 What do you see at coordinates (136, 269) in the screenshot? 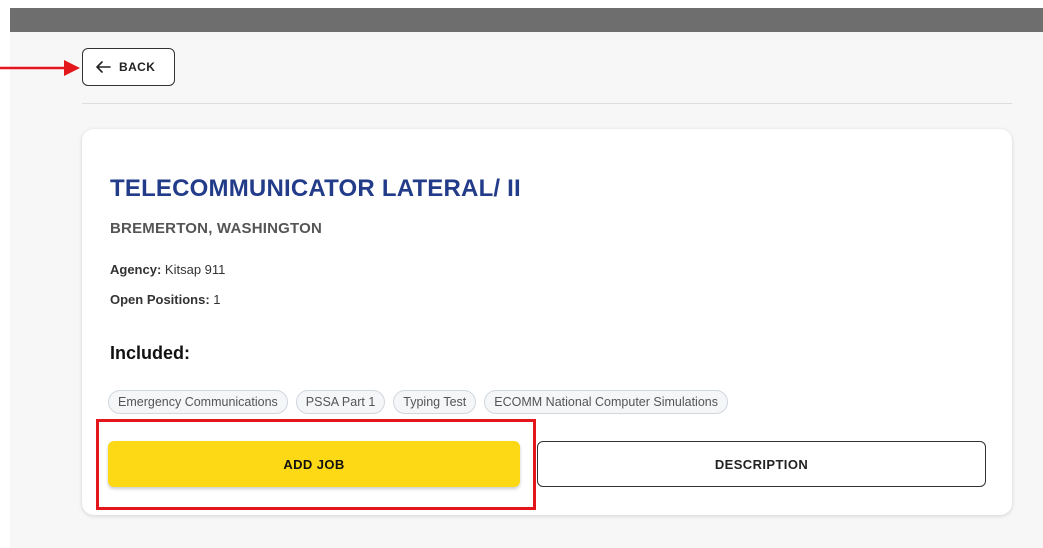
I see `agency-label: Agency:` at bounding box center [136, 269].